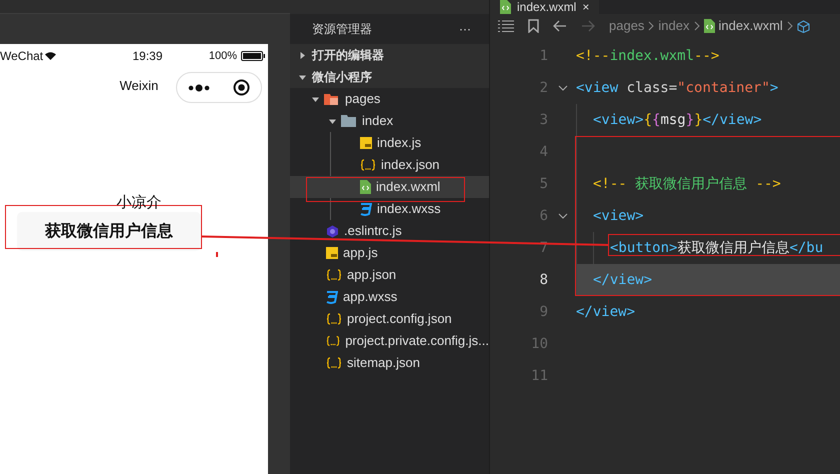 Image resolution: width=840 pixels, height=474 pixels. Describe the element at coordinates (348, 55) in the screenshot. I see `section-label: 打开的编辑器` at that location.